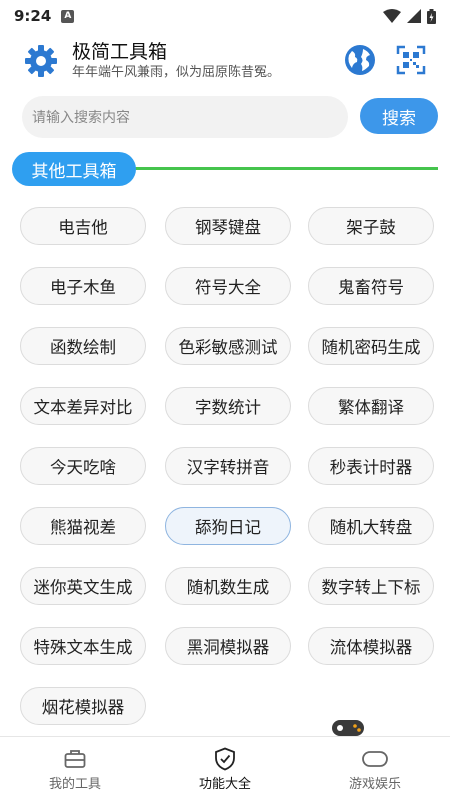  What do you see at coordinates (371, 406) in the screenshot?
I see `tool-button: 繁体翻译` at bounding box center [371, 406].